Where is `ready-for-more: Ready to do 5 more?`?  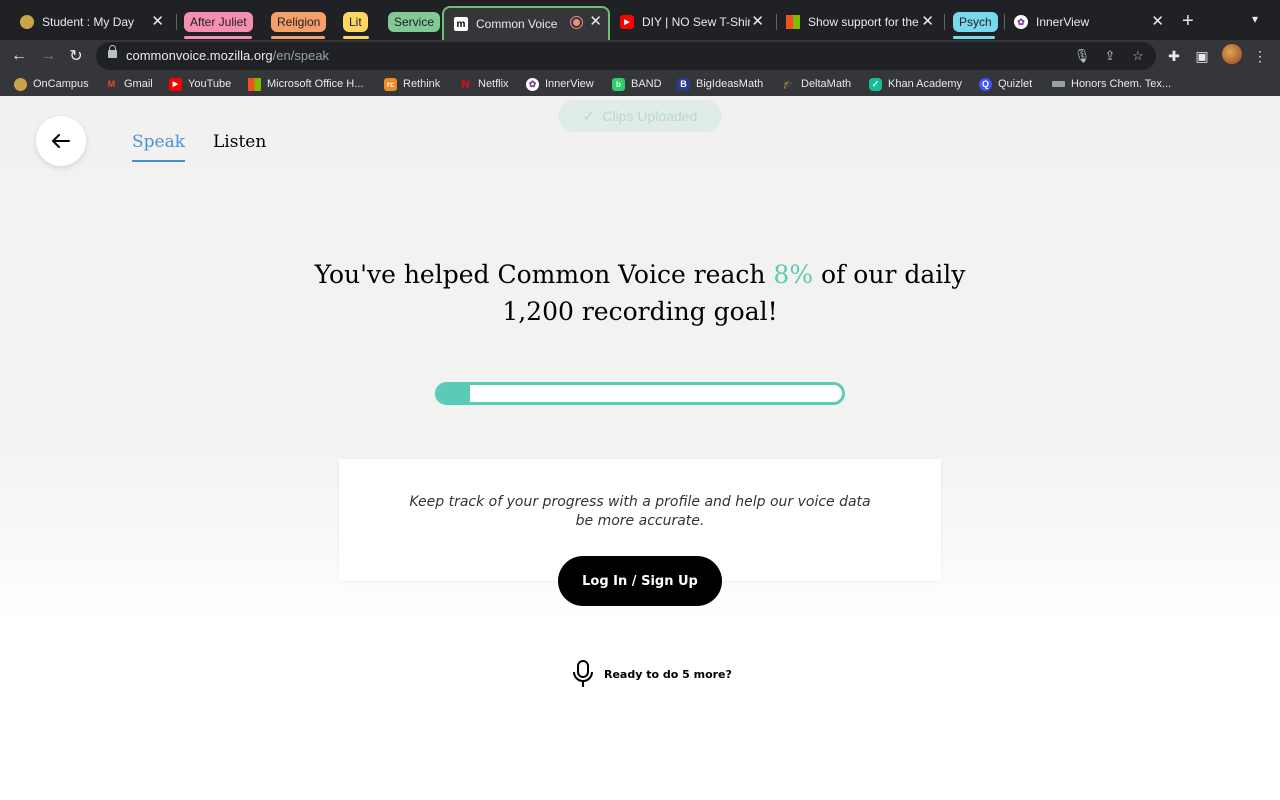 ready-for-more: Ready to do 5 more? is located at coordinates (652, 674).